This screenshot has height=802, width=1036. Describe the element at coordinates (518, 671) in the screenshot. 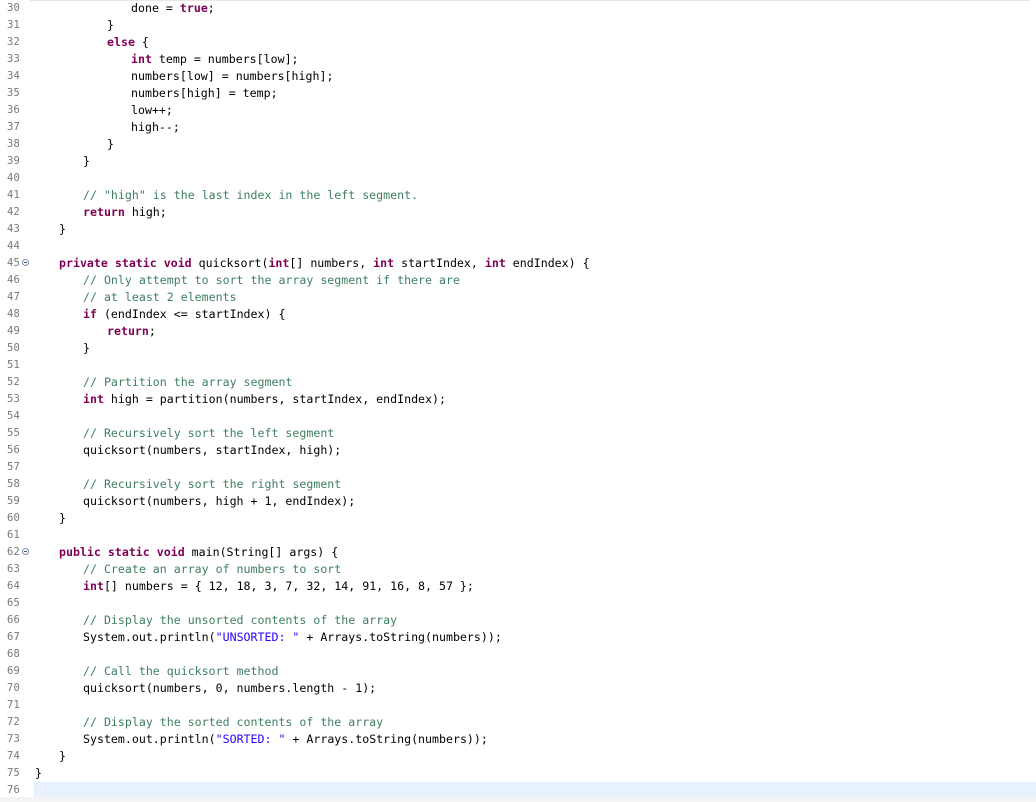

I see `code-line: 69 // Call the quicksort method` at that location.